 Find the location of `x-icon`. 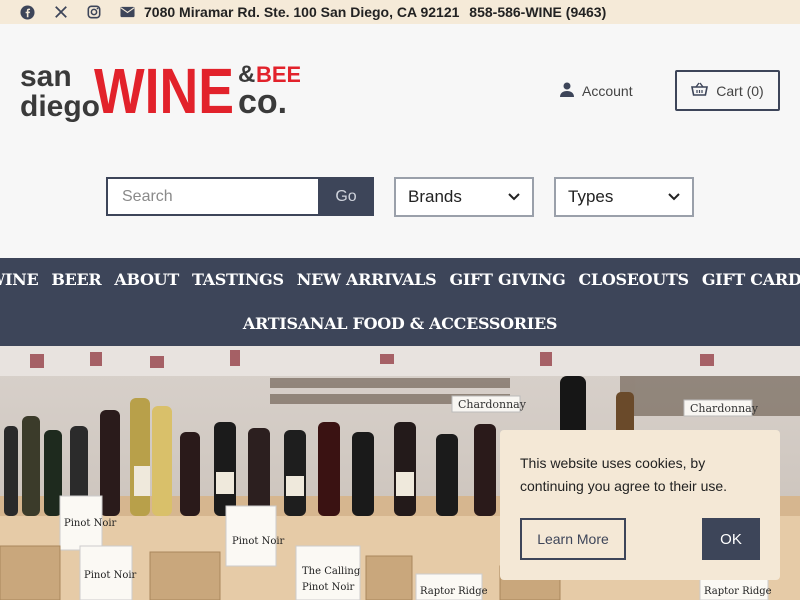

x-icon is located at coordinates (61, 12).